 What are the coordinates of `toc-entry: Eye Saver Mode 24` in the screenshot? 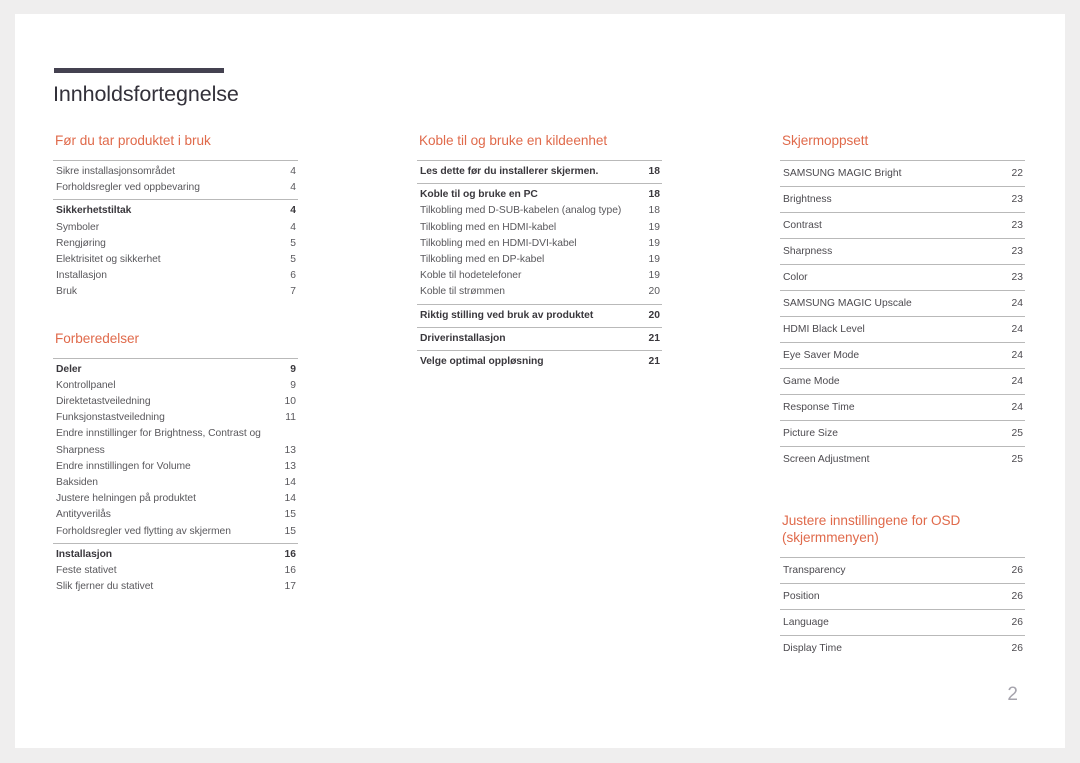 It's located at (902, 355).